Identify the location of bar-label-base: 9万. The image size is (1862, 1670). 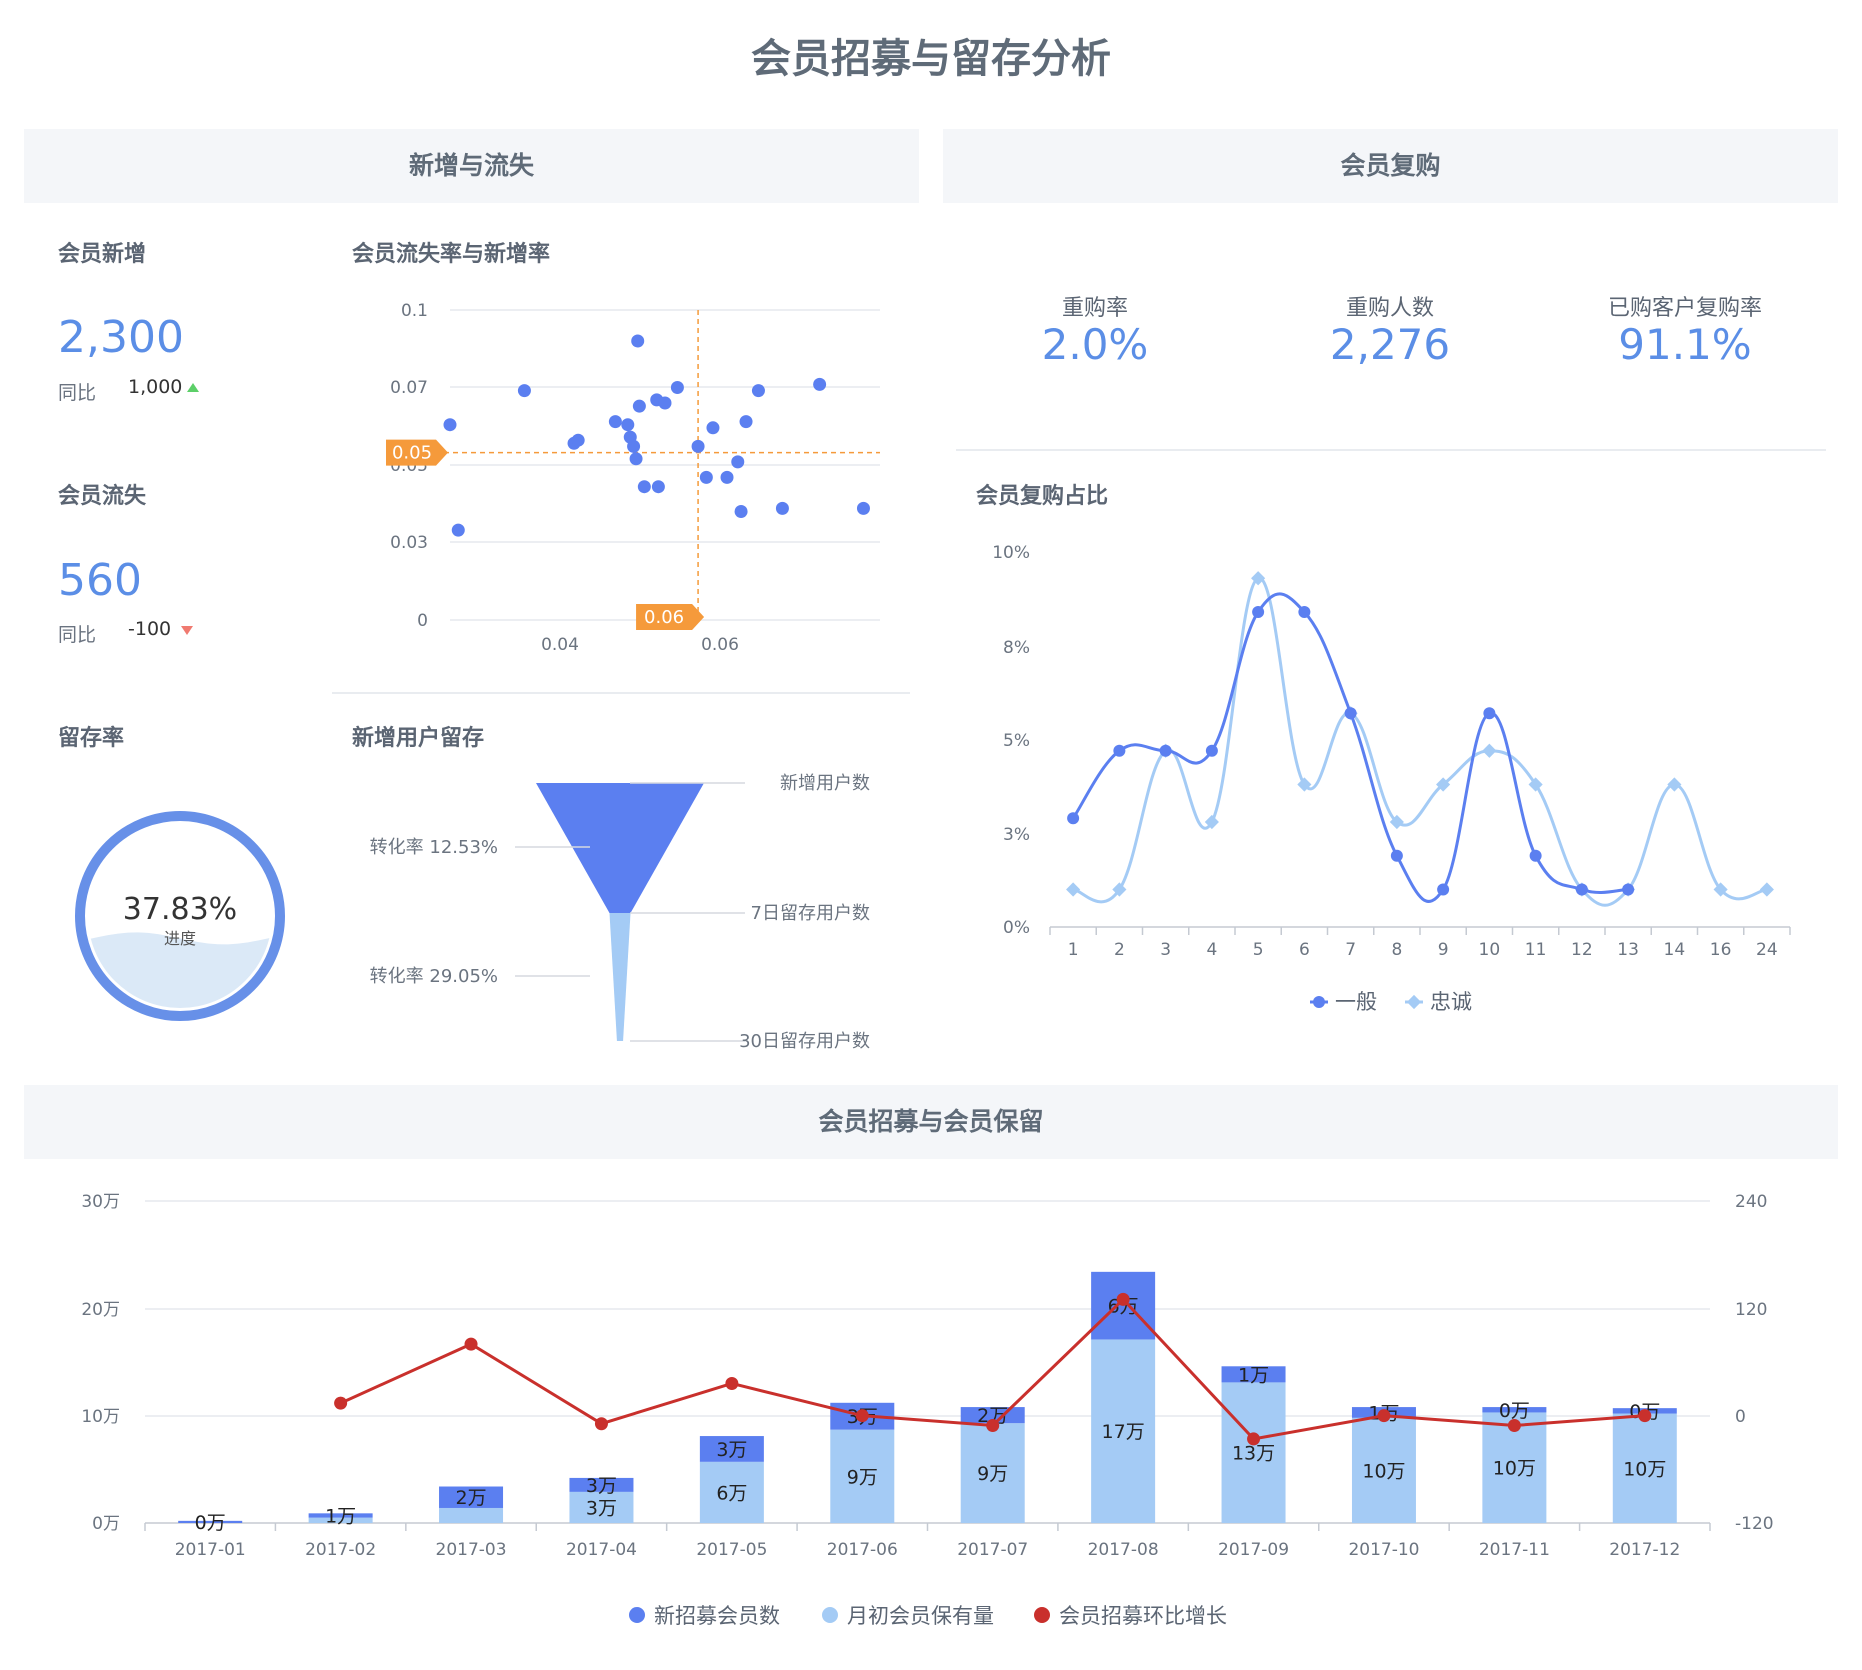
(992, 1474).